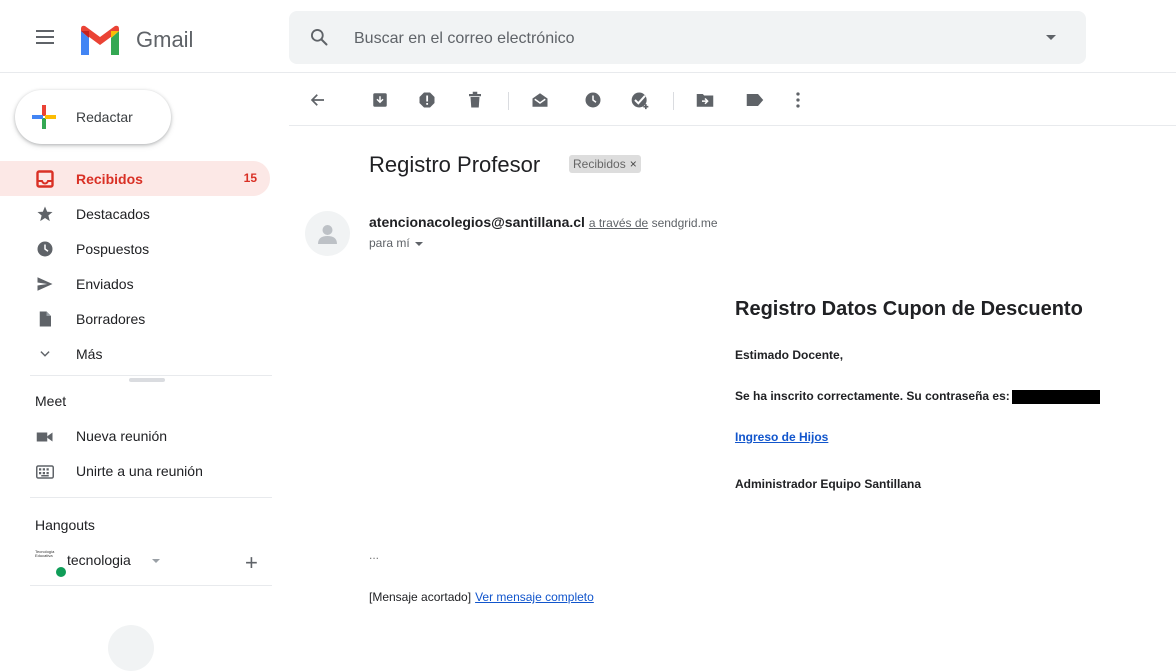 The height and width of the screenshot is (671, 1176). I want to click on compose-label: Redactar, so click(104, 117).